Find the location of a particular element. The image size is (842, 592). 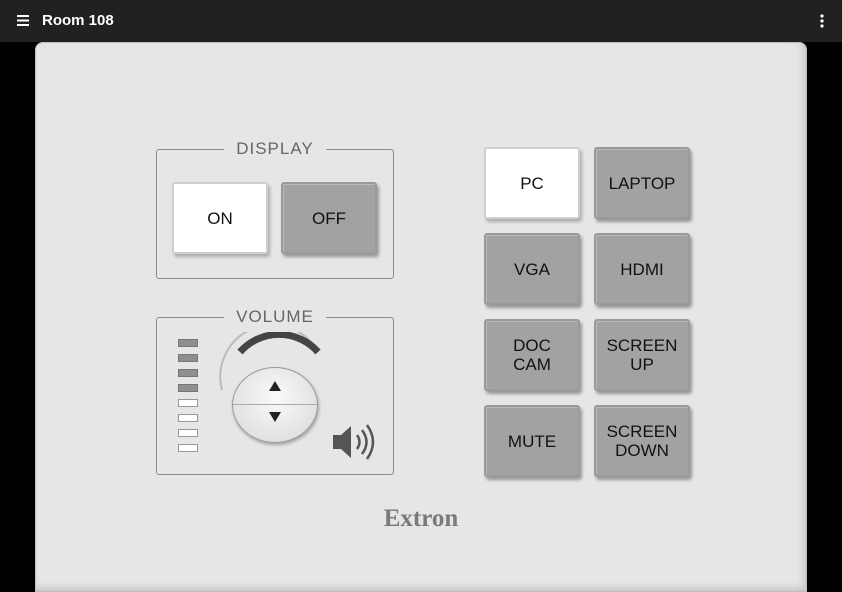

speaker-icon is located at coordinates (354, 442).